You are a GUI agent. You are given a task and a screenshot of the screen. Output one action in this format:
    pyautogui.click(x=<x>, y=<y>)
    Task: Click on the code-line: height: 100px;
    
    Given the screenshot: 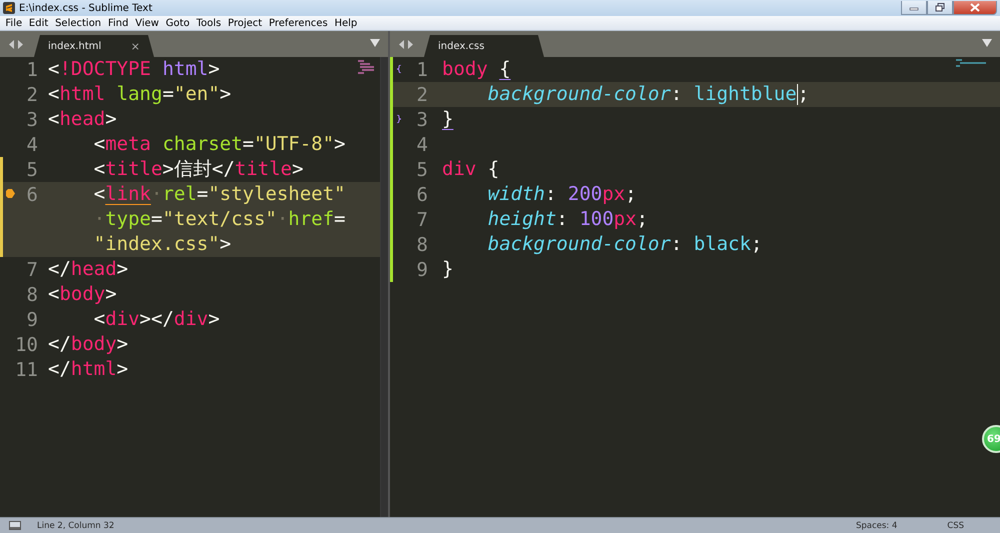 What is the action you would take?
    pyautogui.click(x=567, y=219)
    